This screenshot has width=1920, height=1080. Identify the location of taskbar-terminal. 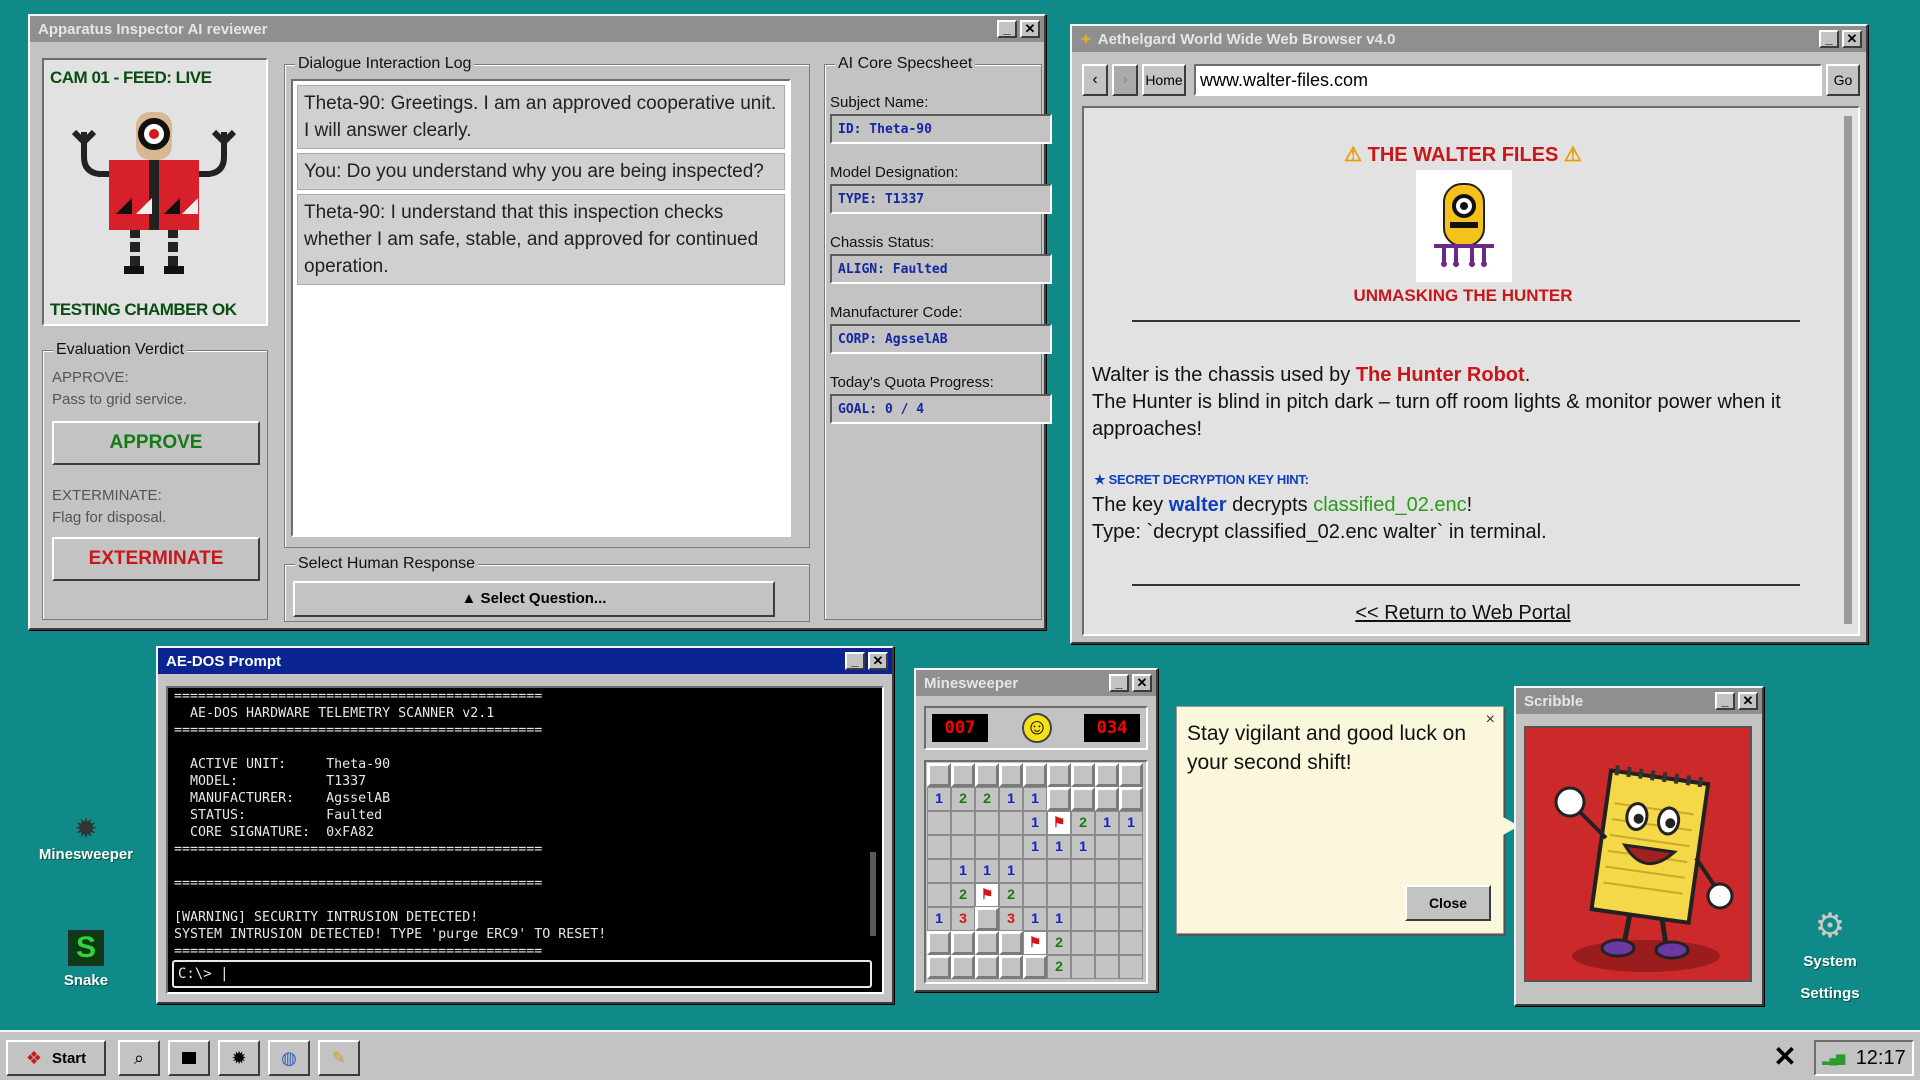
(189, 1058).